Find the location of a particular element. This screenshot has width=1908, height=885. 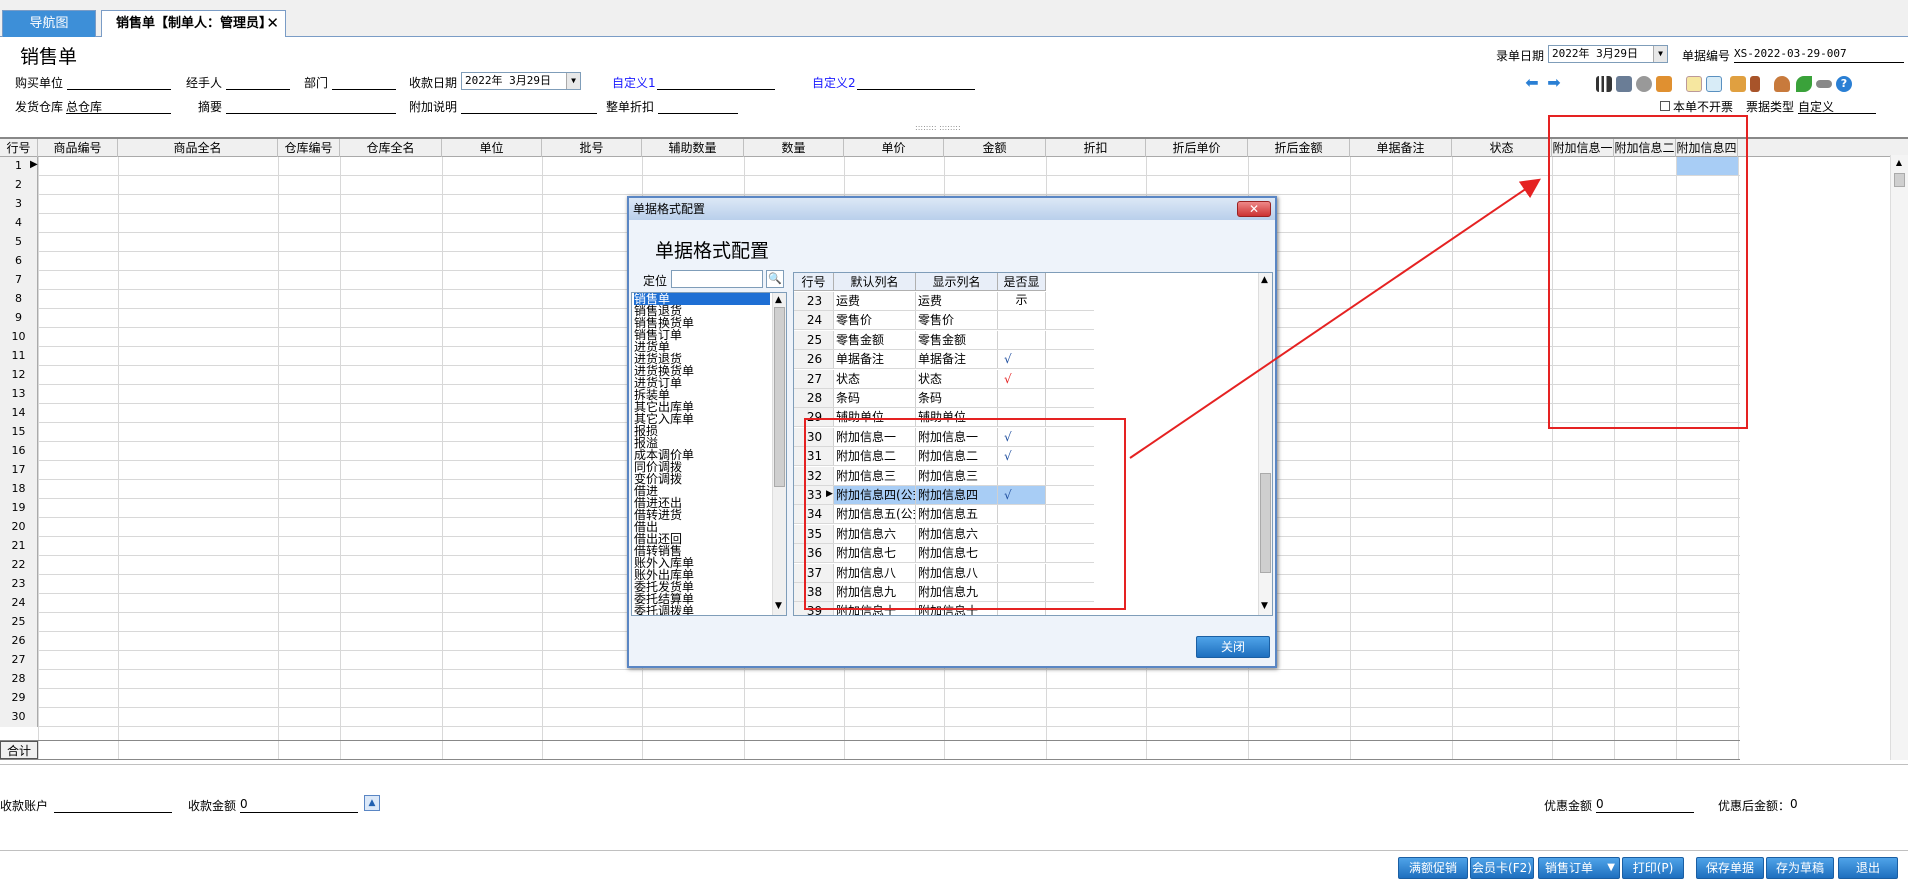

print-icon is located at coordinates (1624, 84).